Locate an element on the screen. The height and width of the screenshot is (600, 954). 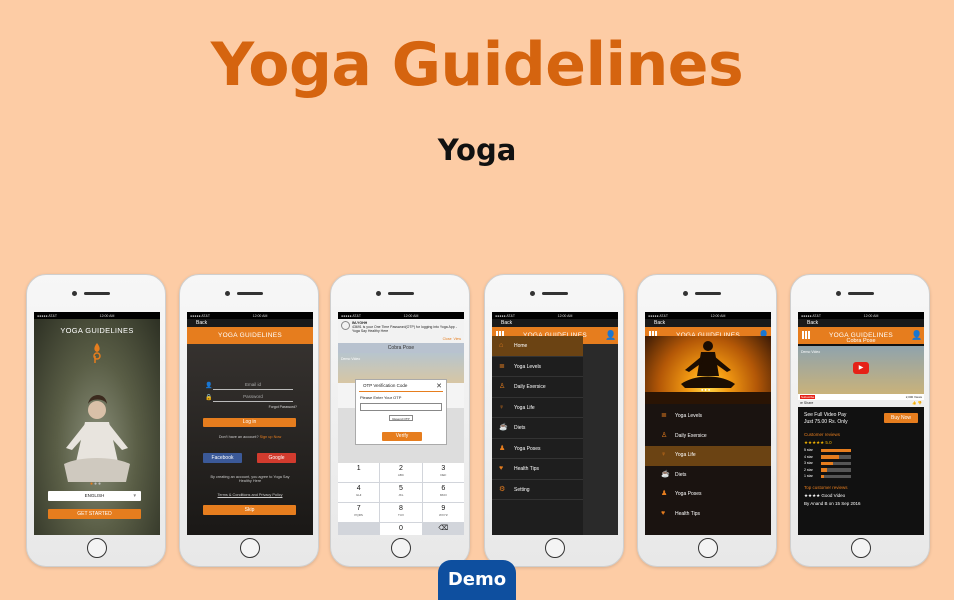
menu-item-label: Diets is located at coordinates (681, 474).